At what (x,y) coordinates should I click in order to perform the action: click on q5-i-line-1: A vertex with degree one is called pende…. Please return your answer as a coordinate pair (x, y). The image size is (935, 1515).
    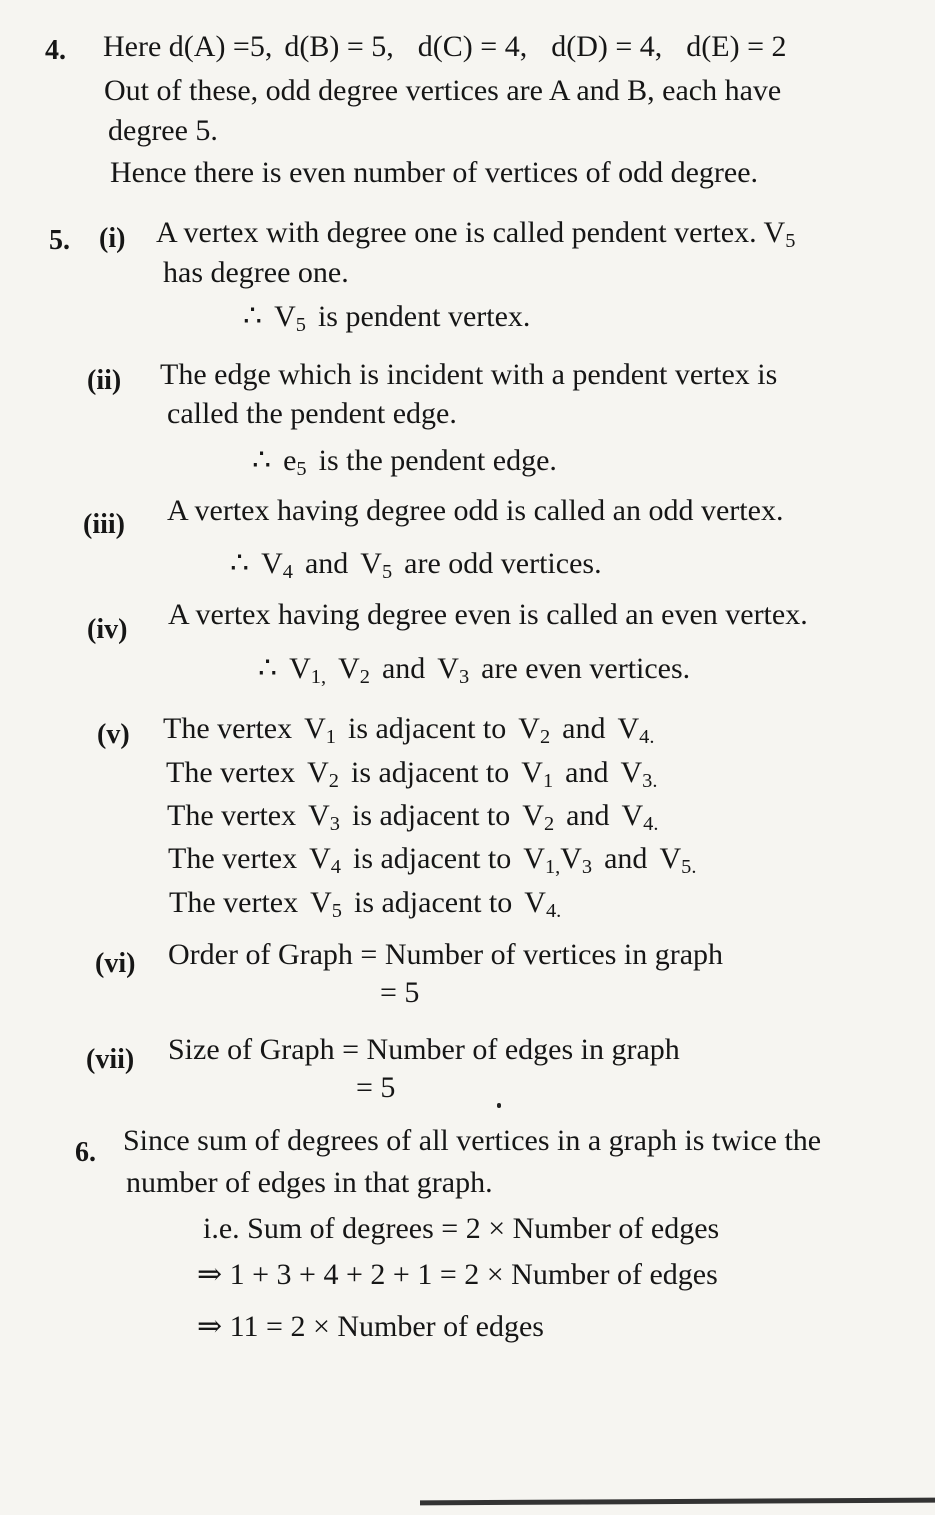
    Looking at the image, I should click on (475, 233).